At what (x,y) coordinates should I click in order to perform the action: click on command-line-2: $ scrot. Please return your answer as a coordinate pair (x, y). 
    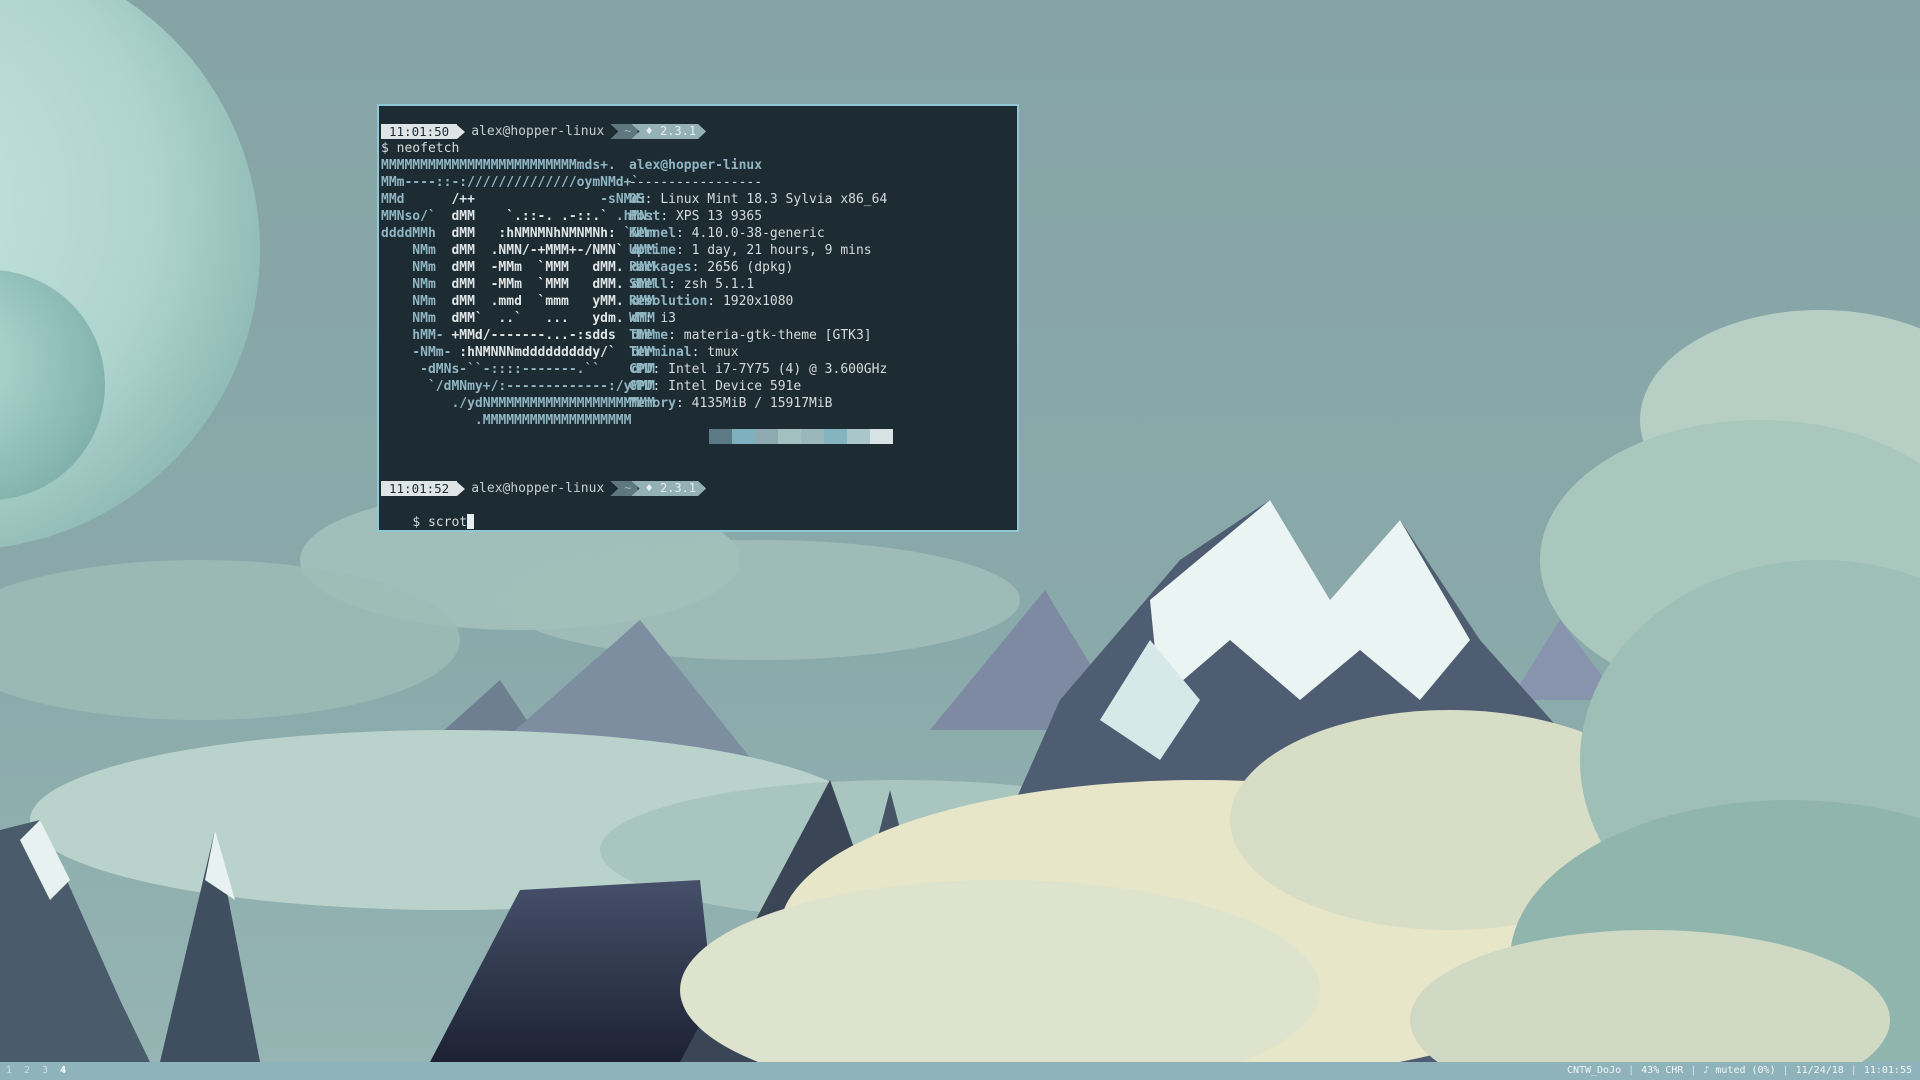
    Looking at the image, I should click on (428, 513).